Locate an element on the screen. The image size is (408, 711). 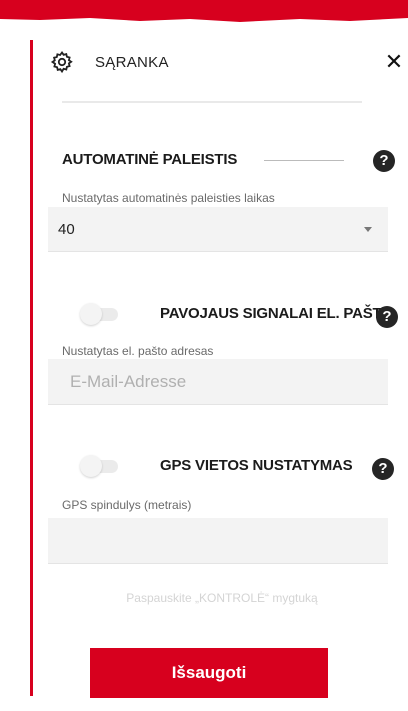
email-field is located at coordinates (218, 381).